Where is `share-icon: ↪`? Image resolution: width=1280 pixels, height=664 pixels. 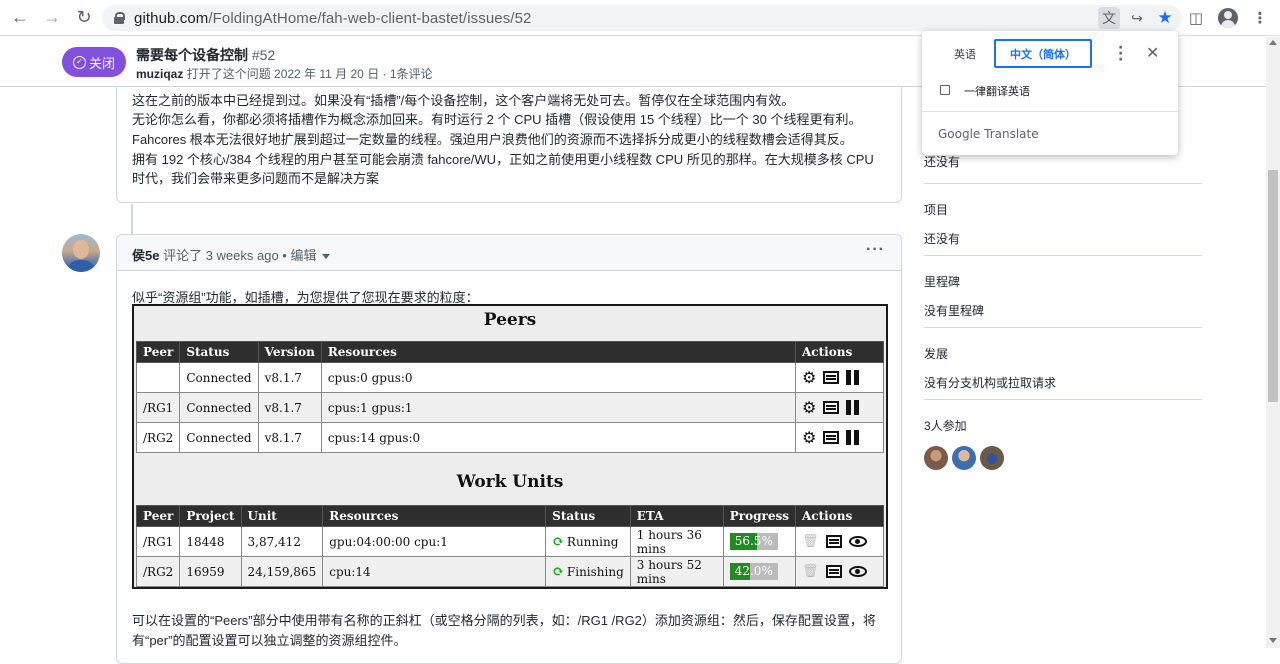 share-icon: ↪ is located at coordinates (1137, 18).